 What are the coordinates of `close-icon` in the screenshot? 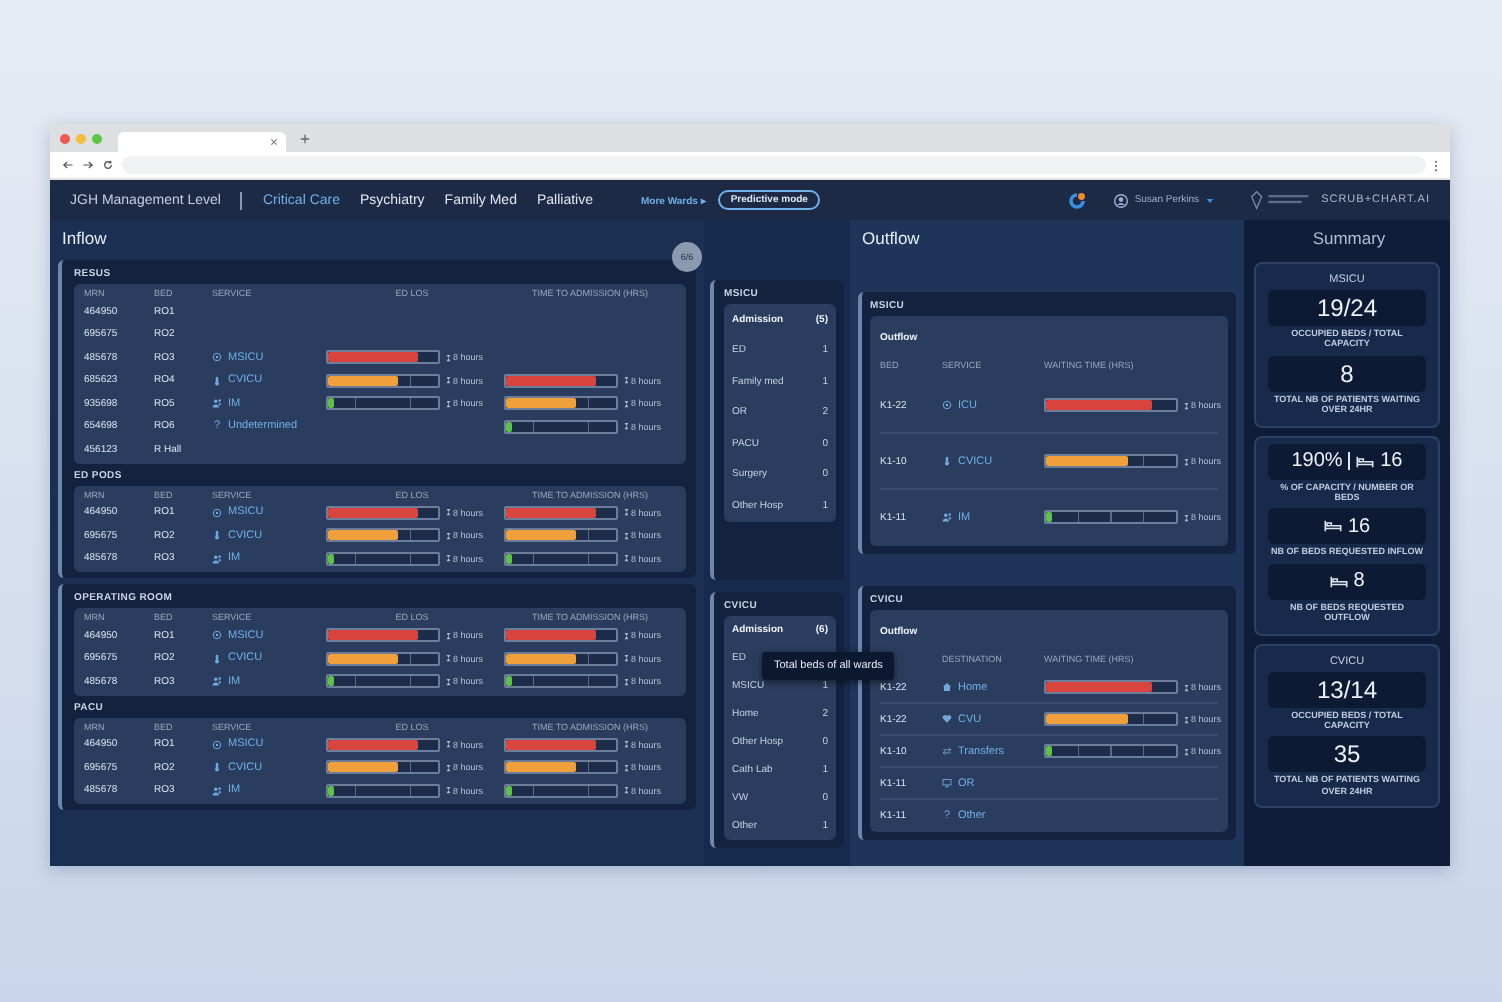 It's located at (274, 142).